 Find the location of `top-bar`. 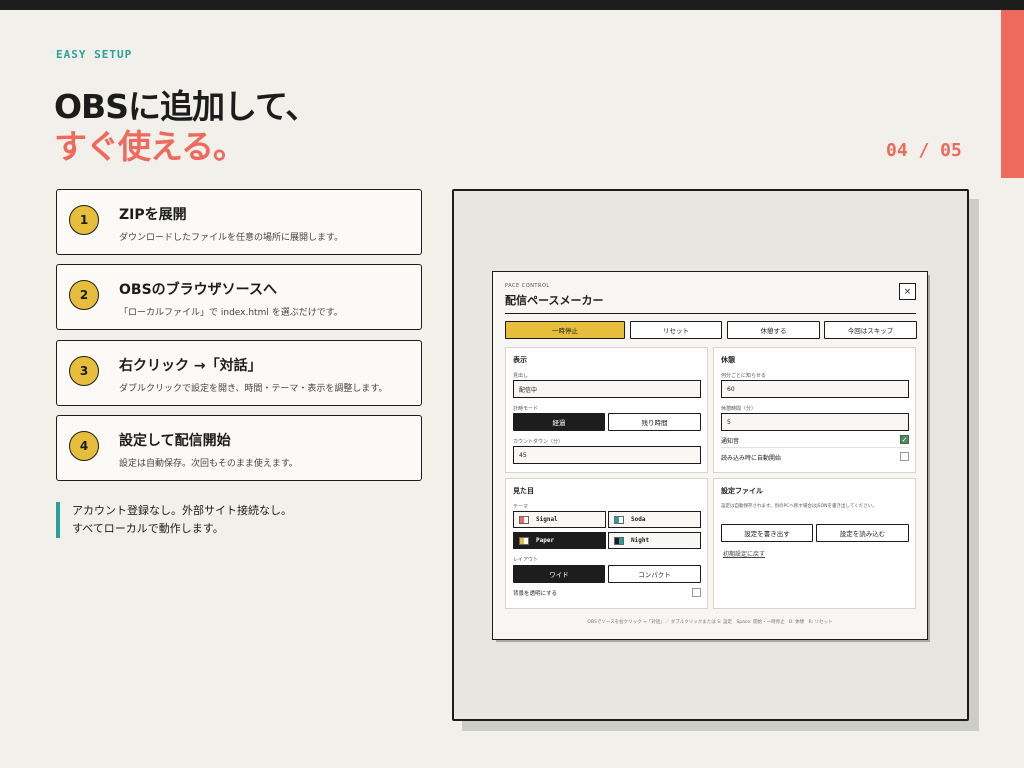

top-bar is located at coordinates (512, 5).